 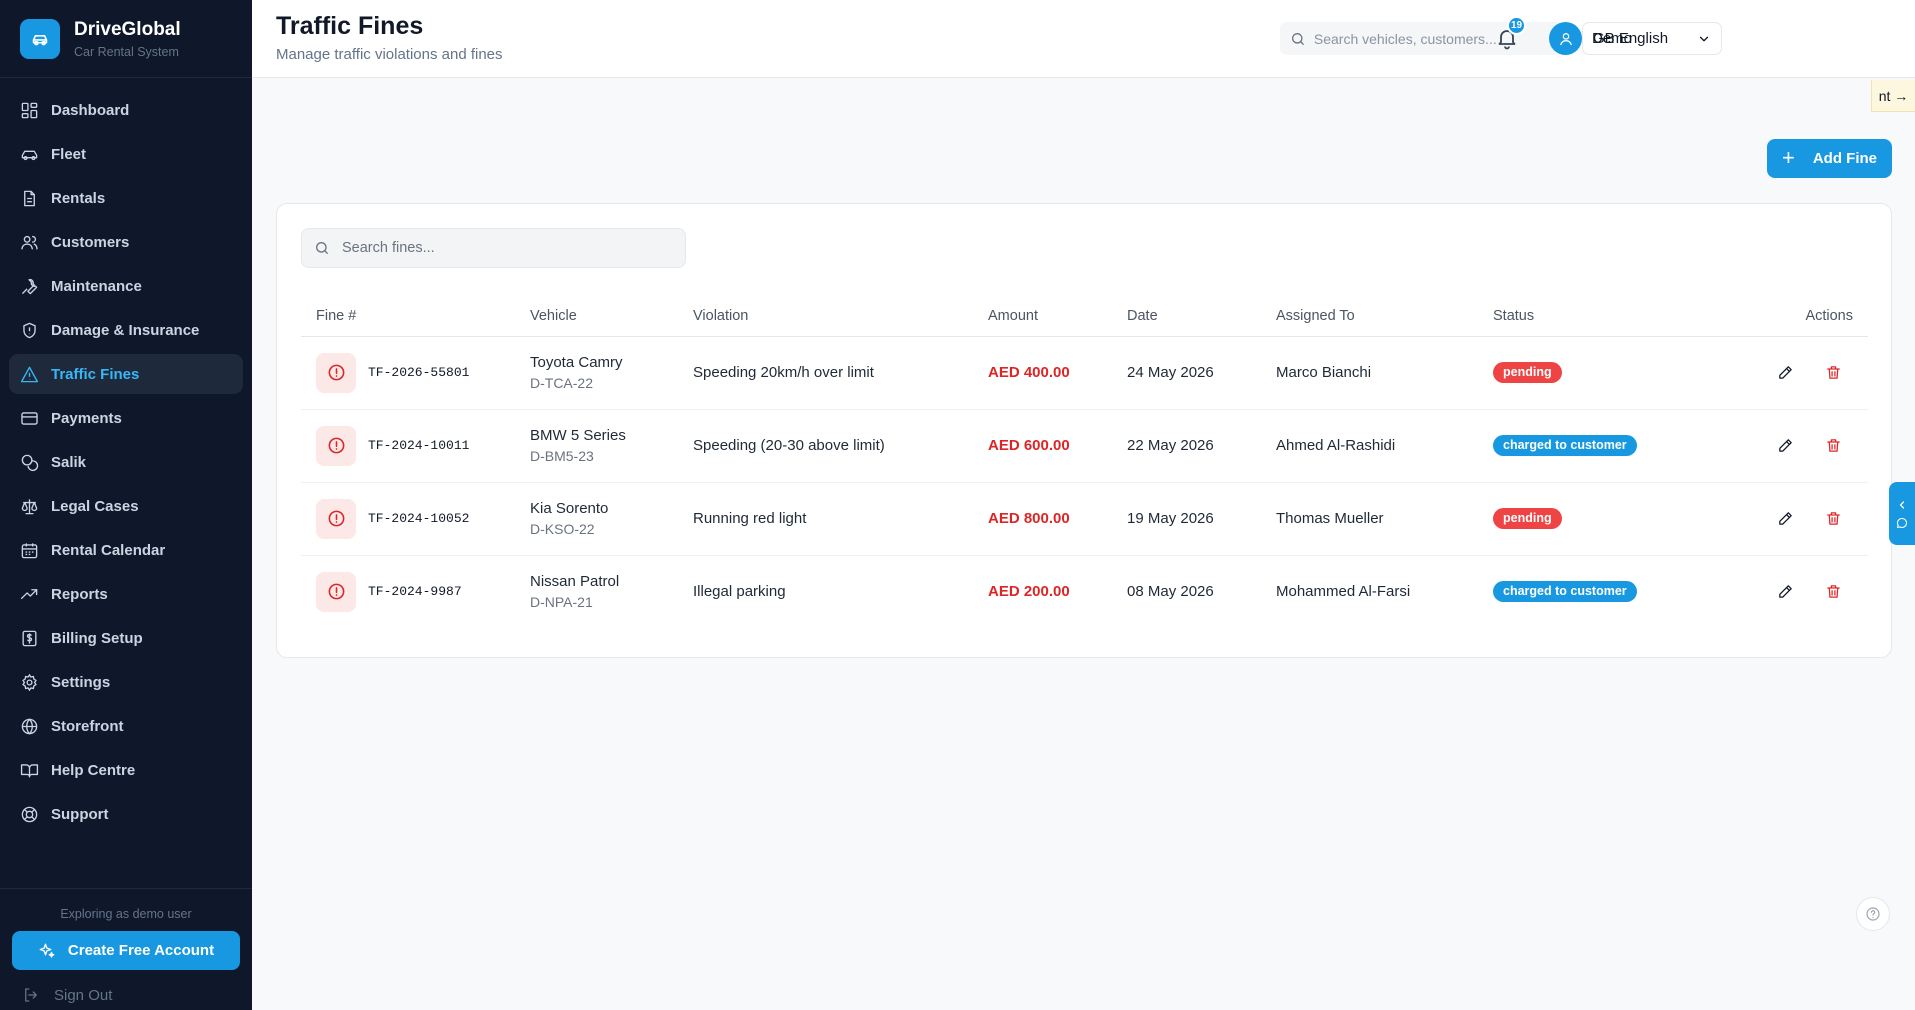 What do you see at coordinates (1624, 591) in the screenshot?
I see `status-cell: charged to customer` at bounding box center [1624, 591].